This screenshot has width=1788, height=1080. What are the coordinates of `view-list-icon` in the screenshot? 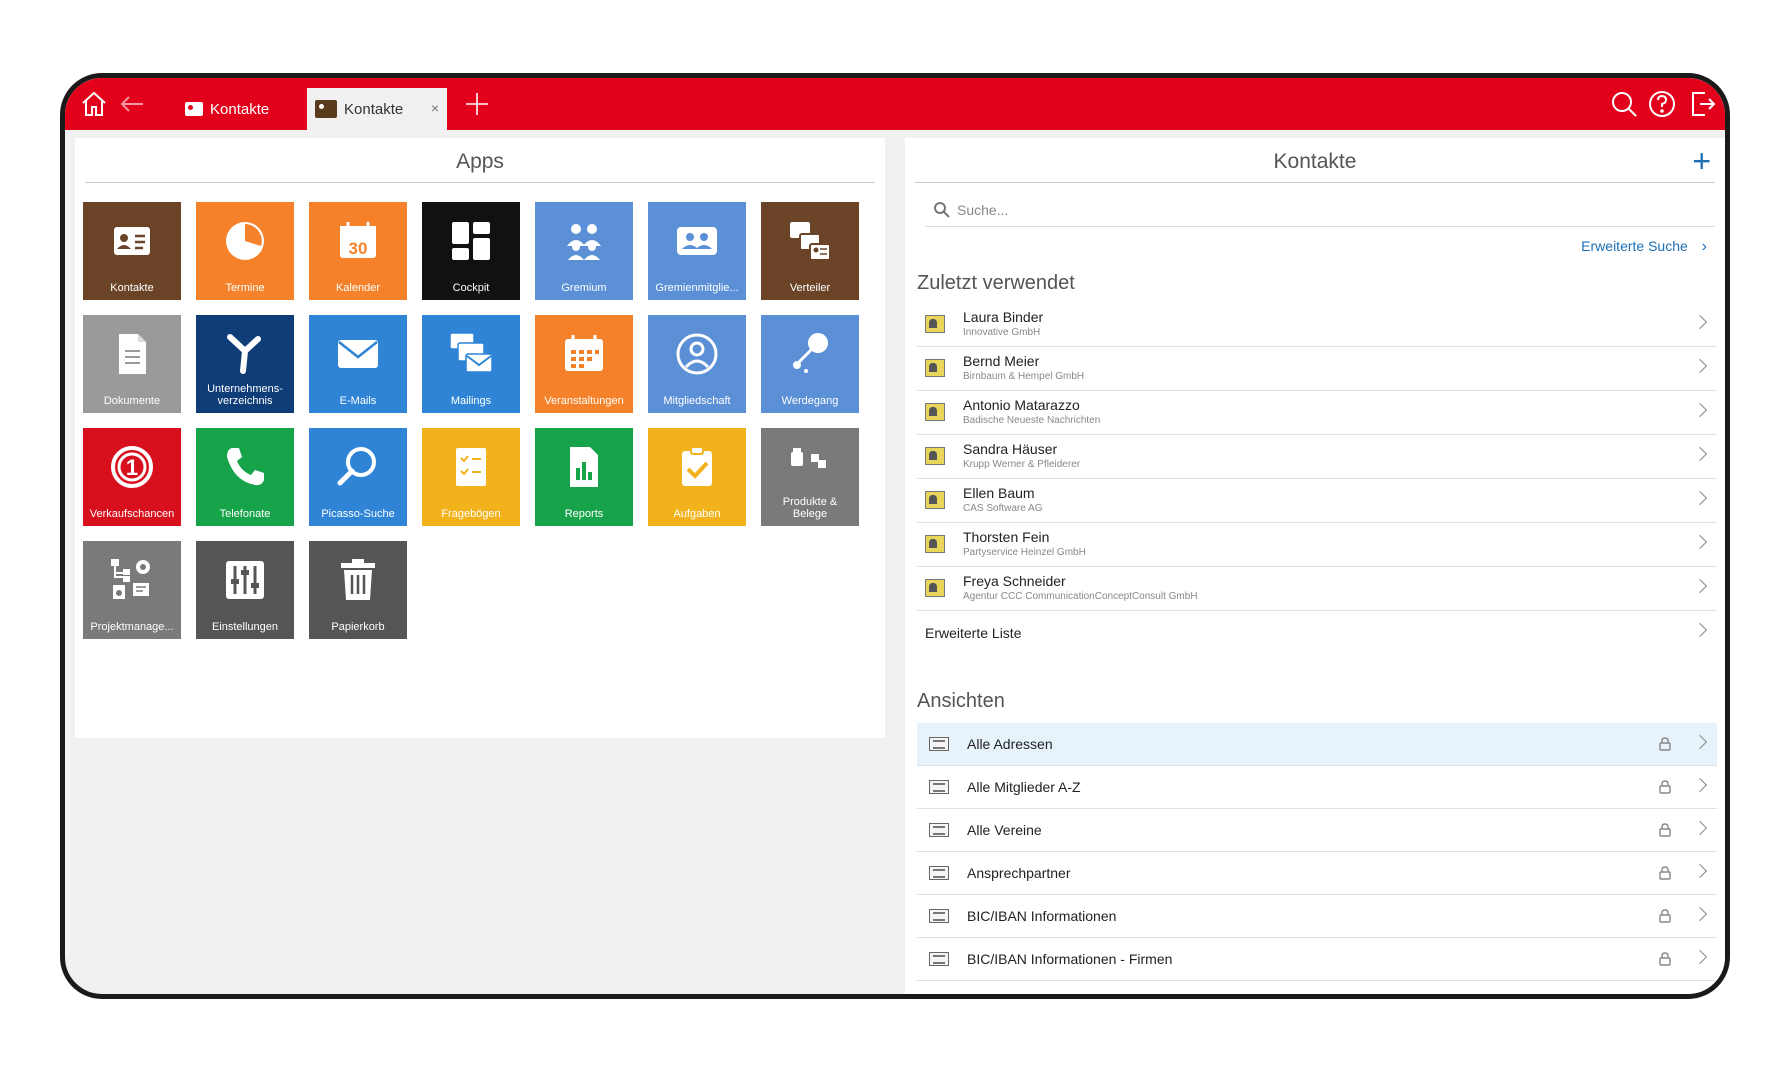 It's located at (939, 830).